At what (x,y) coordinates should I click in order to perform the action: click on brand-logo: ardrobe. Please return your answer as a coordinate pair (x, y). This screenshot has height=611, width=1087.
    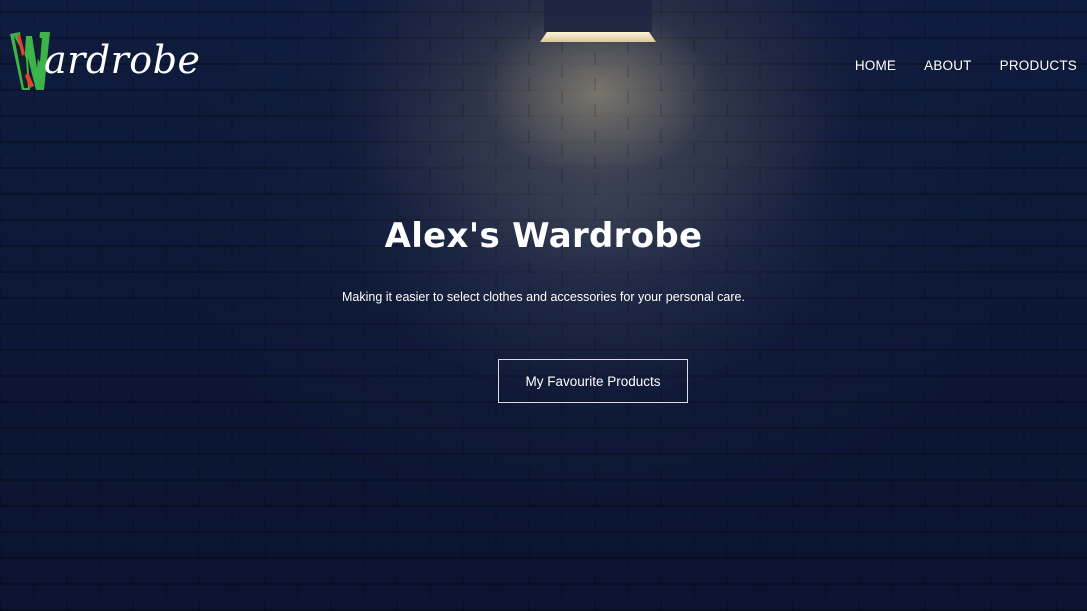
    Looking at the image, I should click on (103, 62).